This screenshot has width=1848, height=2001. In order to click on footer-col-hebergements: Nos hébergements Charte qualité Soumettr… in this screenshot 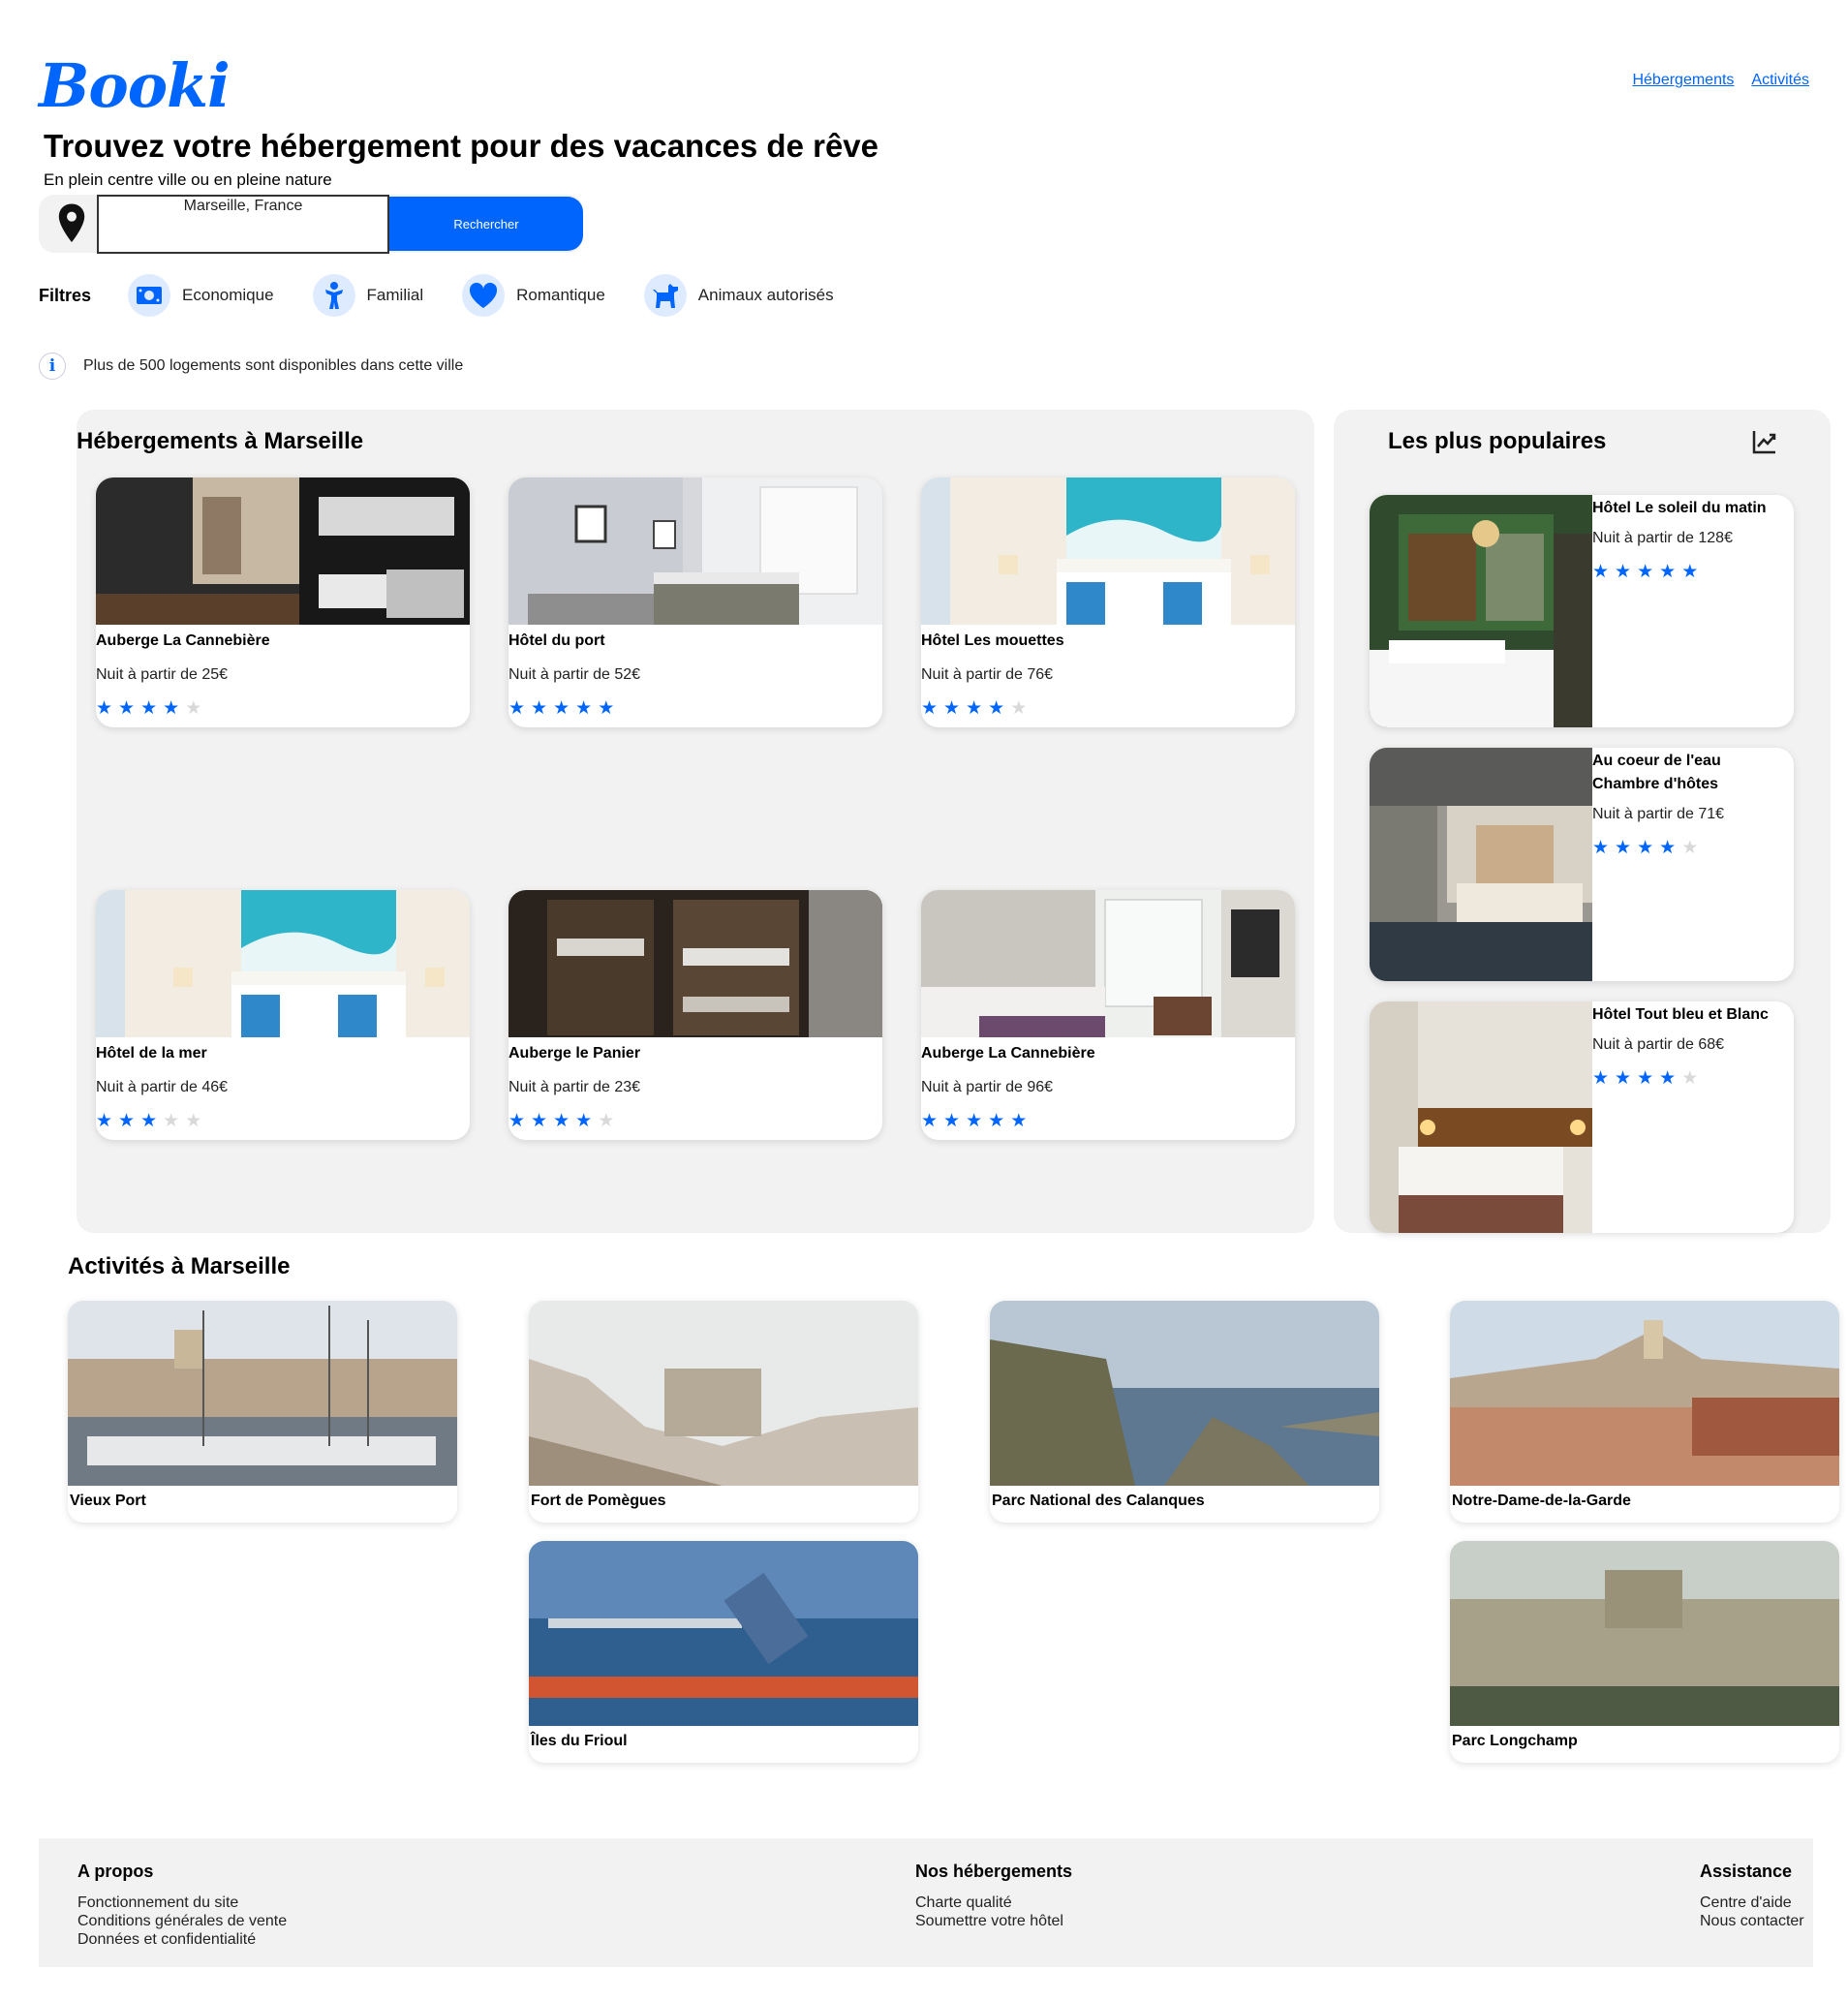, I will do `click(994, 1896)`.